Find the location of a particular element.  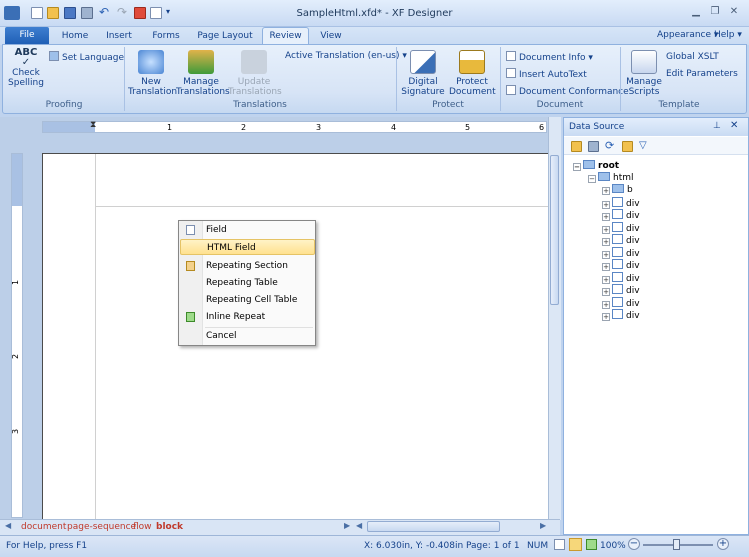

group-label-translations: Translations is located at coordinates (260, 105).